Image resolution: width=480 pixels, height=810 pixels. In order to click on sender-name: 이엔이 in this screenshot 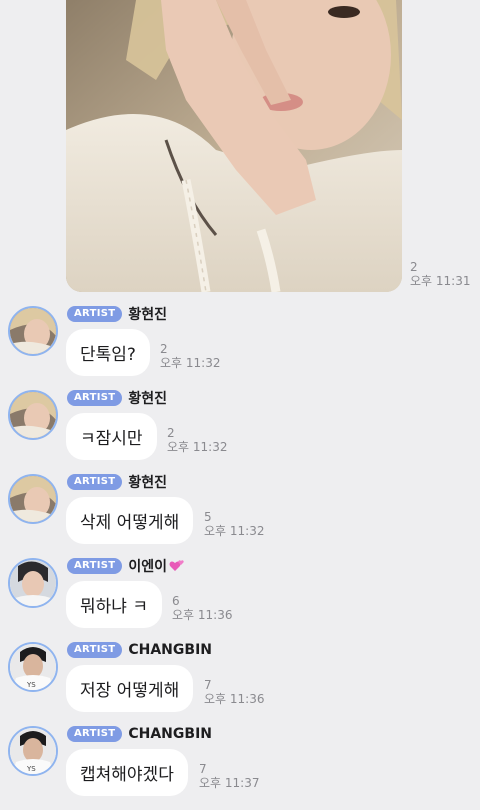, I will do `click(147, 567)`.